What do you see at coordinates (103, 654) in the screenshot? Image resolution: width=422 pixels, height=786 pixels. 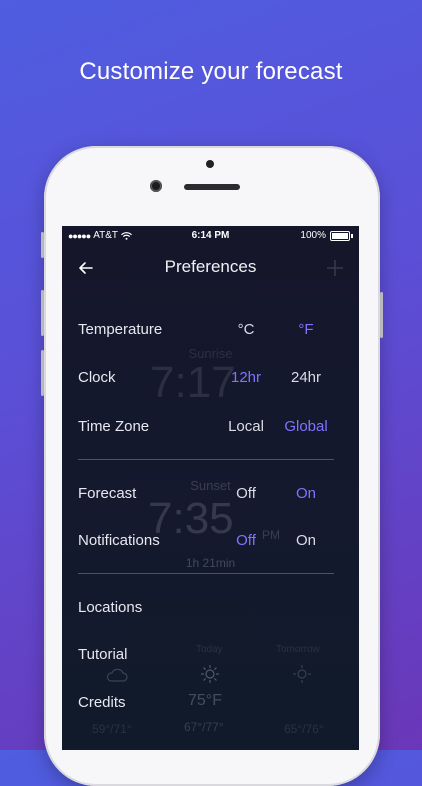 I see `link-label: Tutorial` at bounding box center [103, 654].